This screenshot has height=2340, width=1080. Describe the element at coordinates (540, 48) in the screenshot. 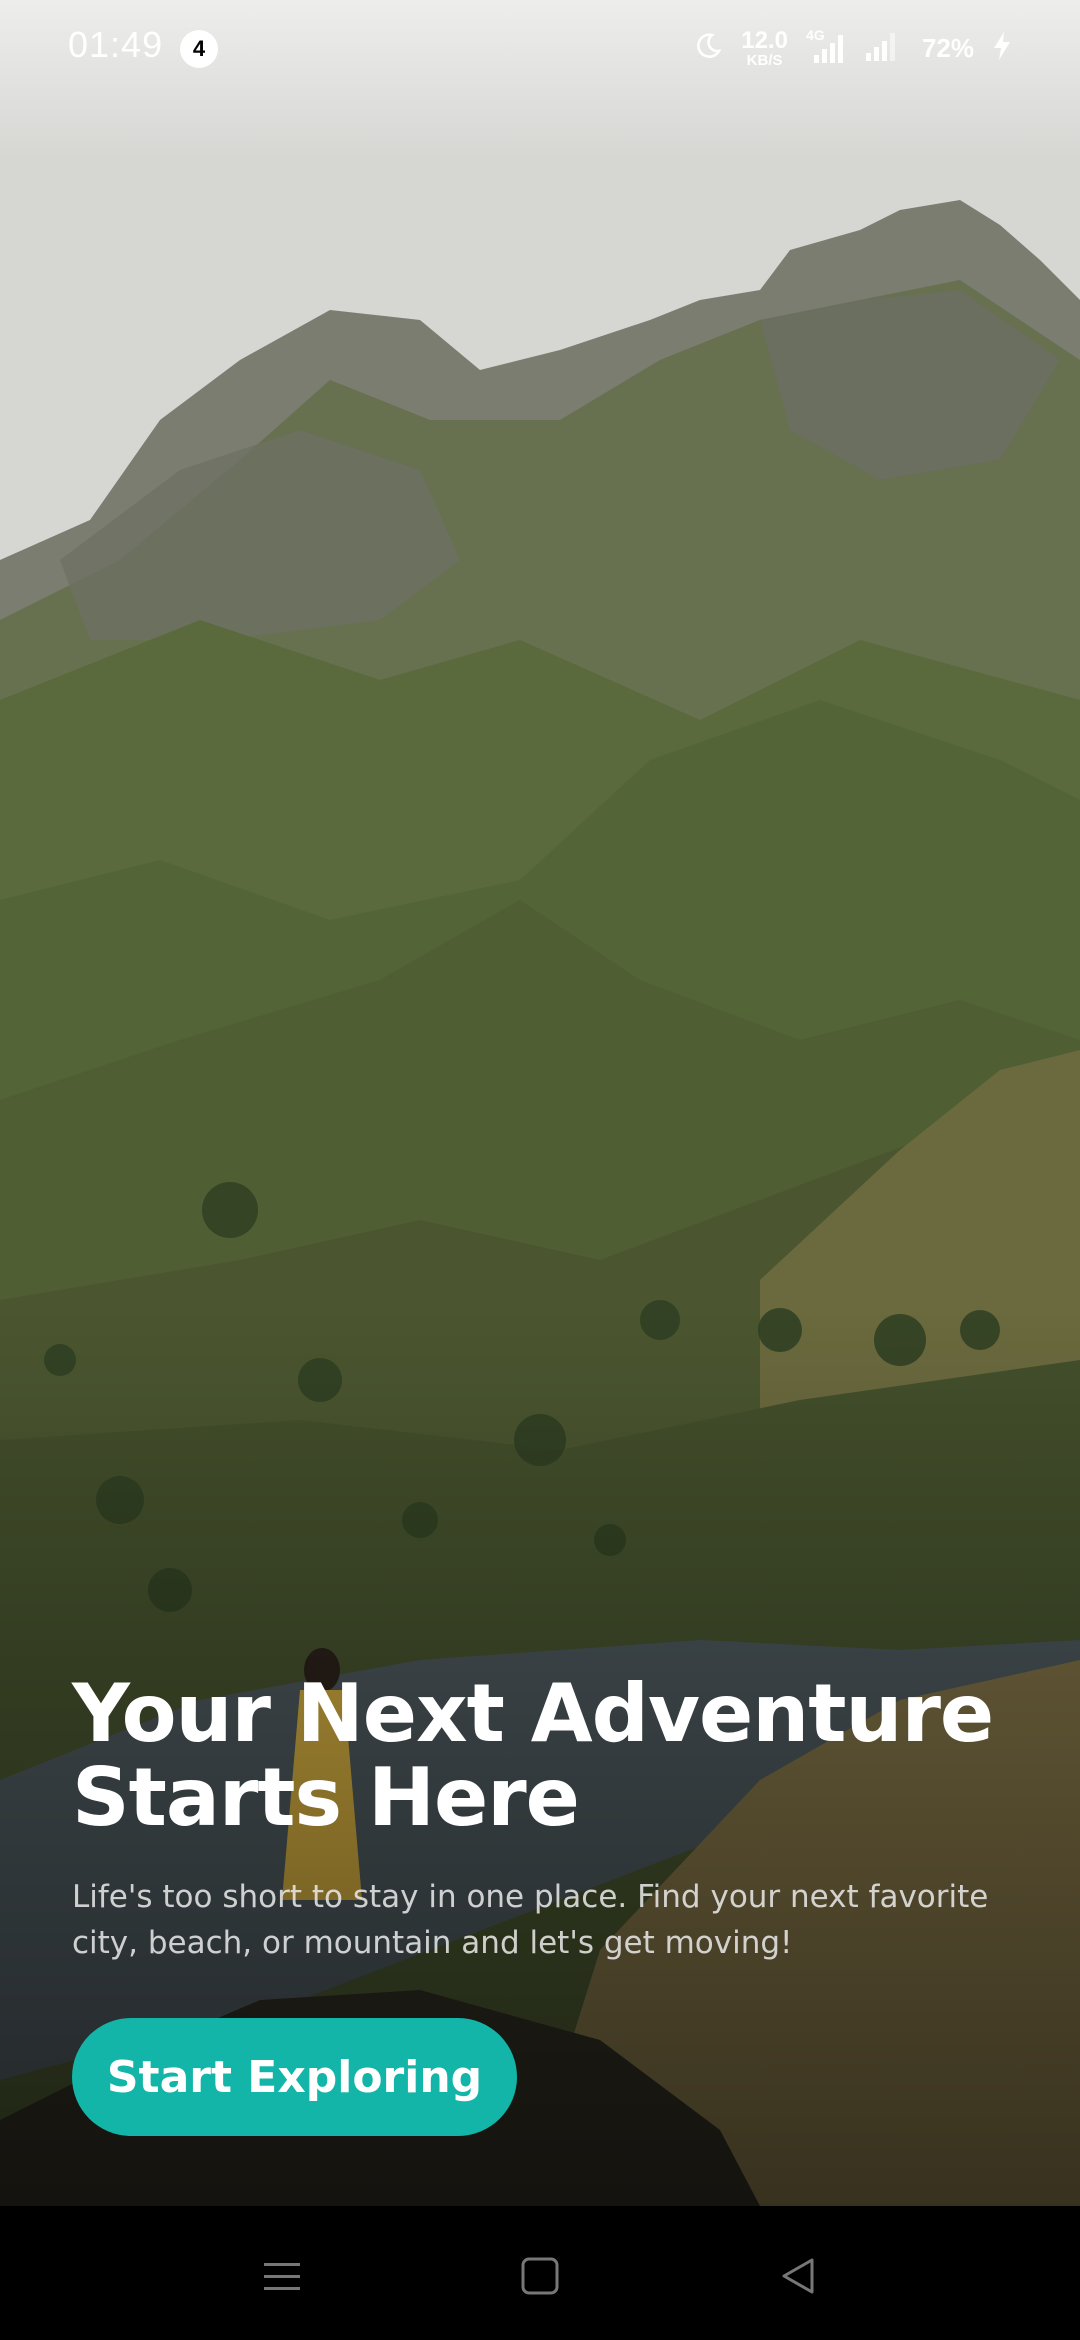

I see `status-bar: 01:49 4 12.0 KB/S 4G 72%` at that location.